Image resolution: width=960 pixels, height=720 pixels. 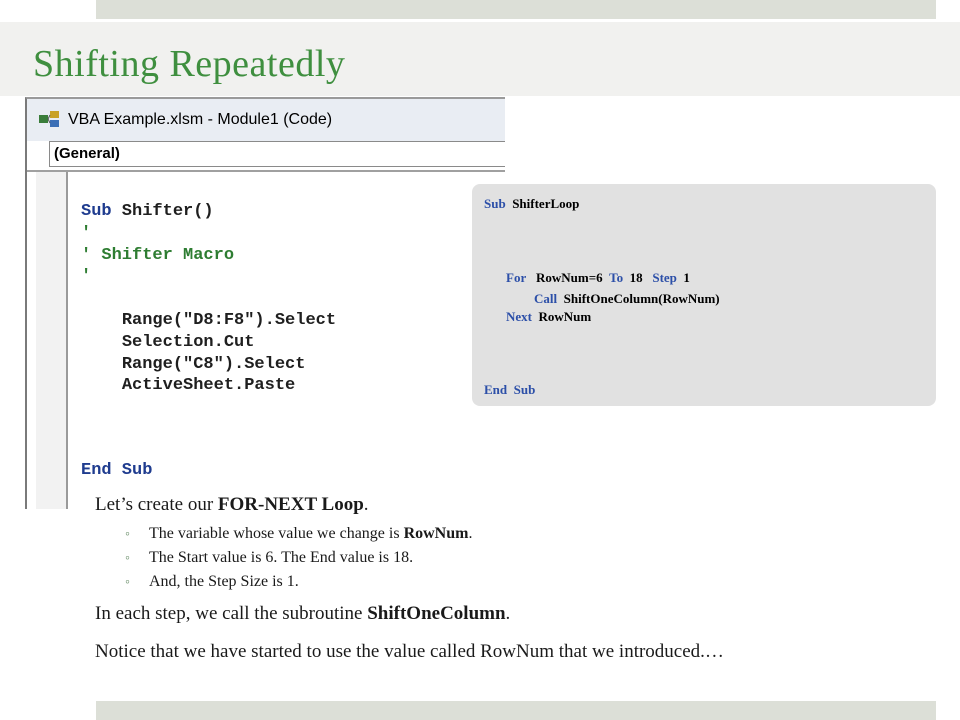 What do you see at coordinates (546, 298) in the screenshot?
I see `panel-keyword-call: Call` at bounding box center [546, 298].